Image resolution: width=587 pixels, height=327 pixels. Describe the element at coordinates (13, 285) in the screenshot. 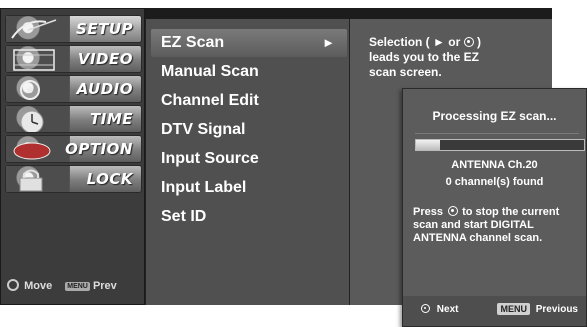

I see `move-arrows-icon` at that location.